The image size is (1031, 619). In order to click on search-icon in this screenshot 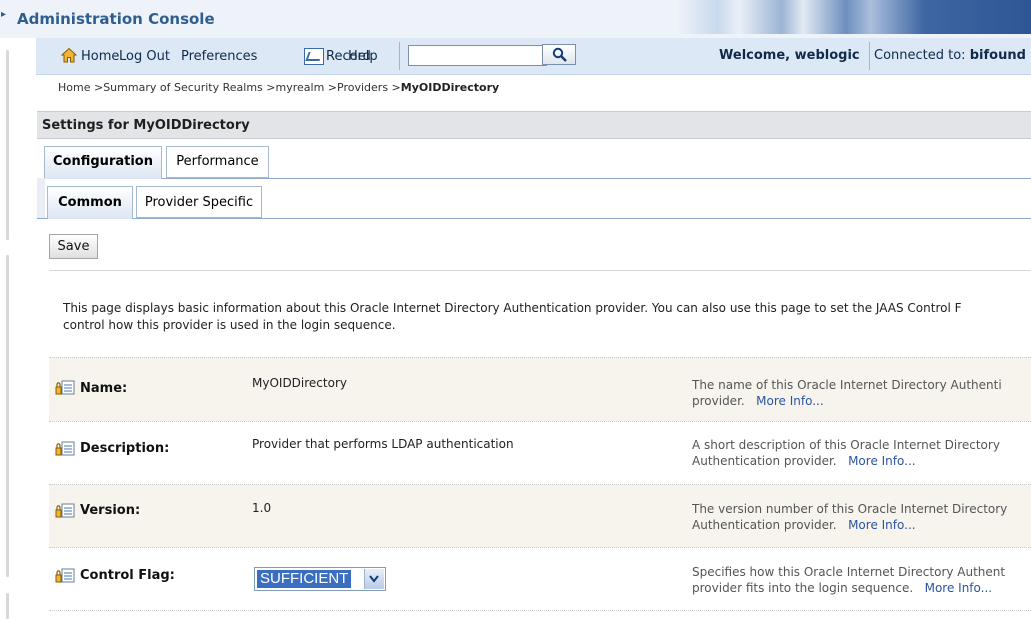, I will do `click(559, 54)`.